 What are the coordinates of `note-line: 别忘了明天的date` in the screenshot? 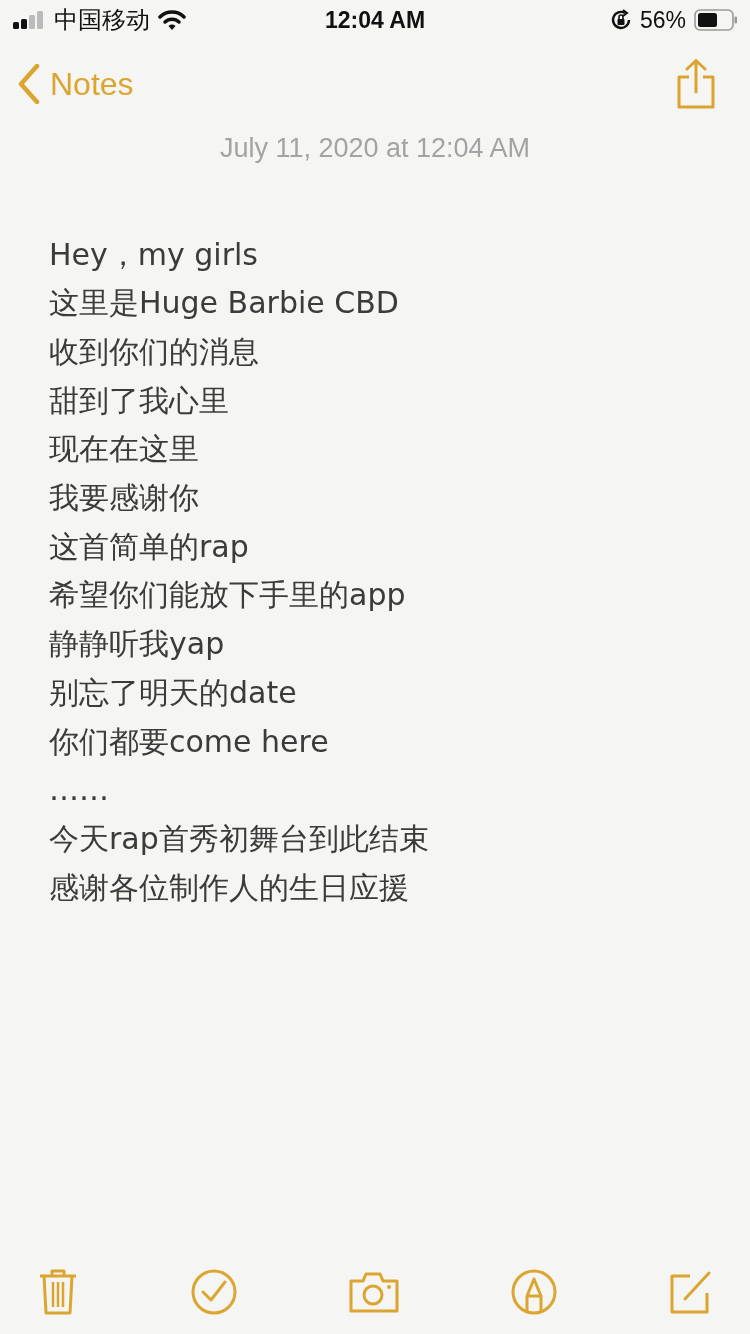 It's located at (173, 692).